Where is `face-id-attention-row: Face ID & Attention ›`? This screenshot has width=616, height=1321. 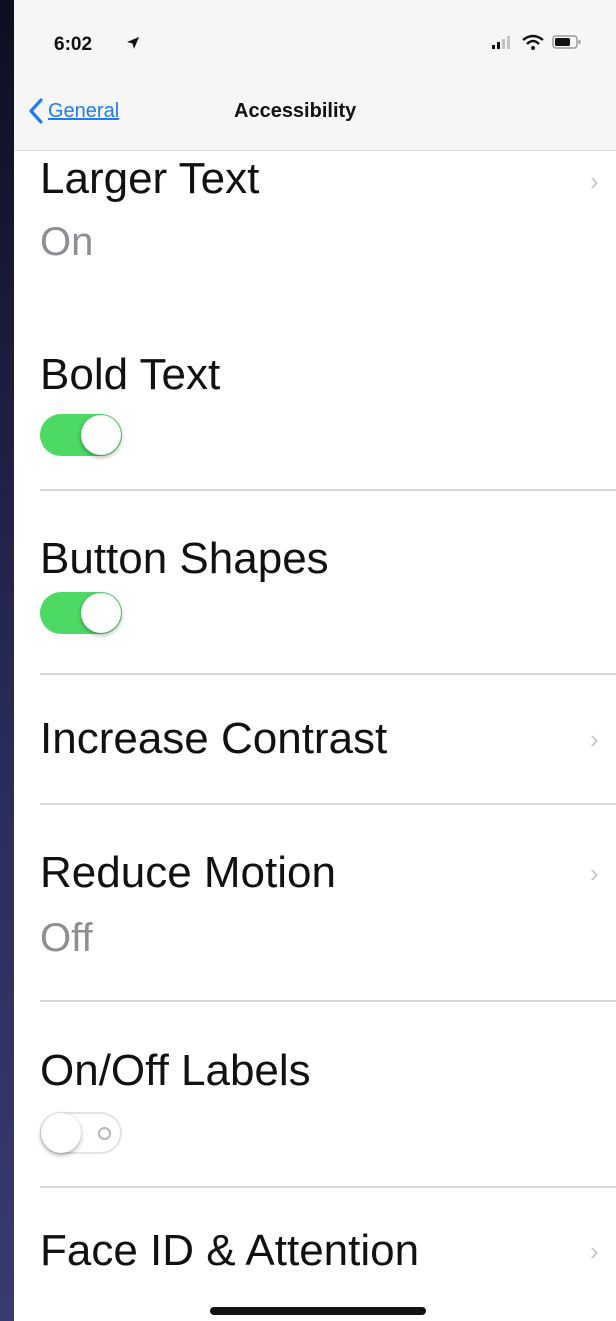 face-id-attention-row: Face ID & Attention › is located at coordinates (315, 1255).